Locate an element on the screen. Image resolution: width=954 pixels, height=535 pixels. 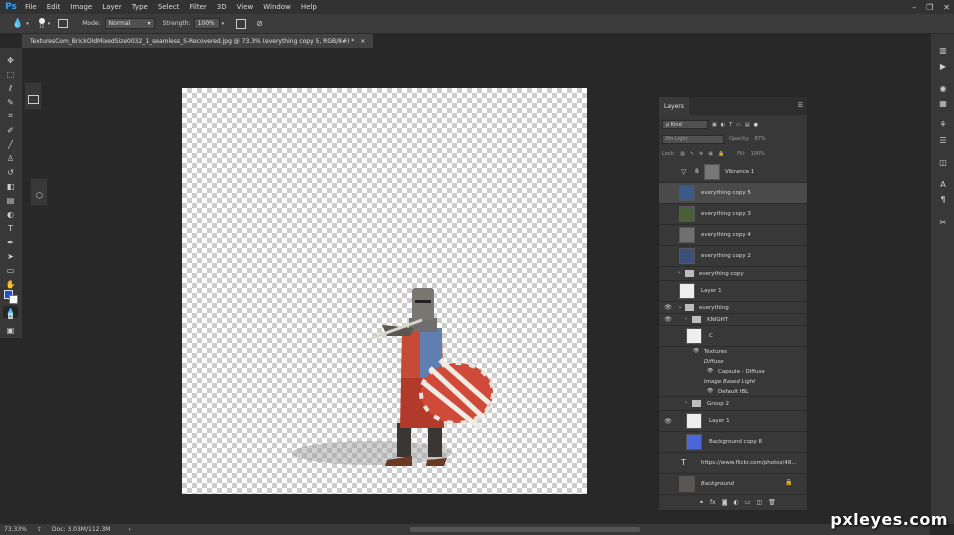
blend-mode-select: Pin Light is located at coordinates (693, 139).